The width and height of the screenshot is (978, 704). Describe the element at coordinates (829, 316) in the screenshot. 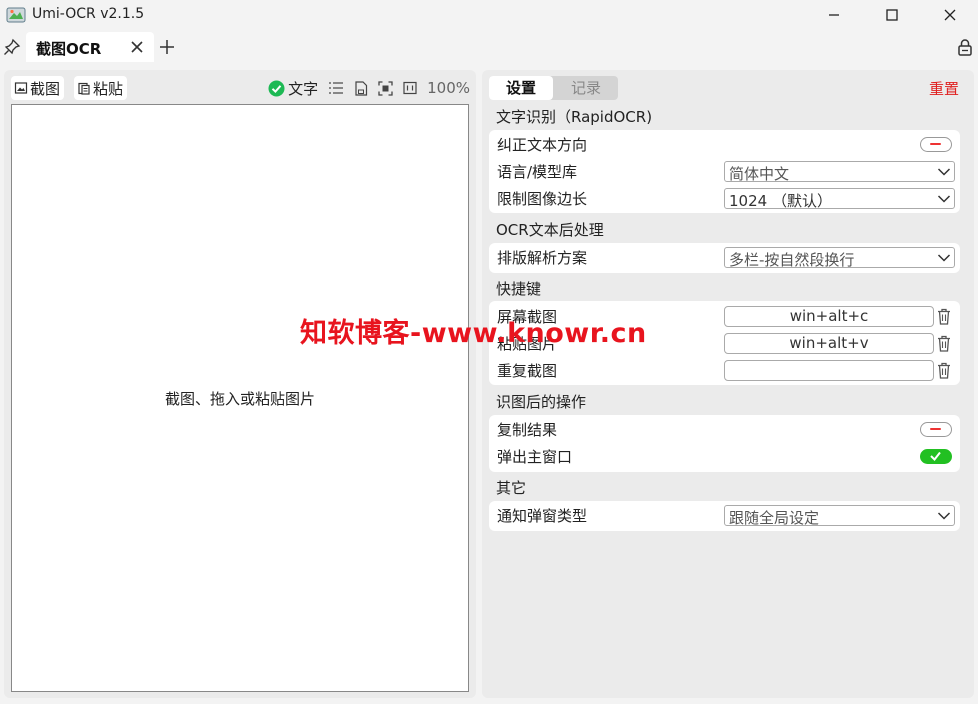

I see `screen-capture-hotkey: win+alt+c` at that location.